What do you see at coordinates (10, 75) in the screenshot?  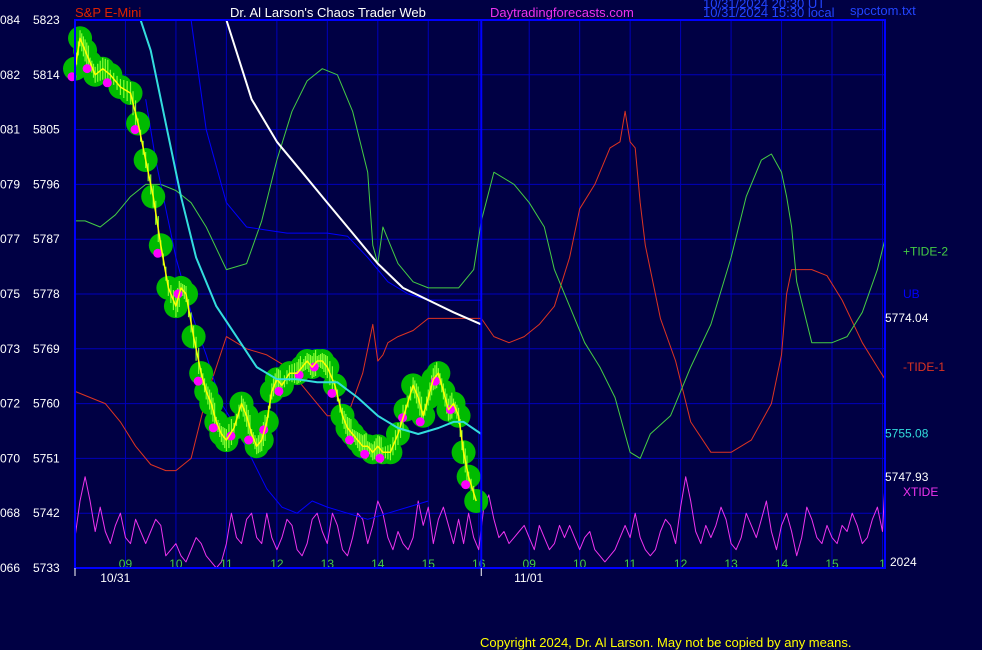 I see `y-code-label: 082` at bounding box center [10, 75].